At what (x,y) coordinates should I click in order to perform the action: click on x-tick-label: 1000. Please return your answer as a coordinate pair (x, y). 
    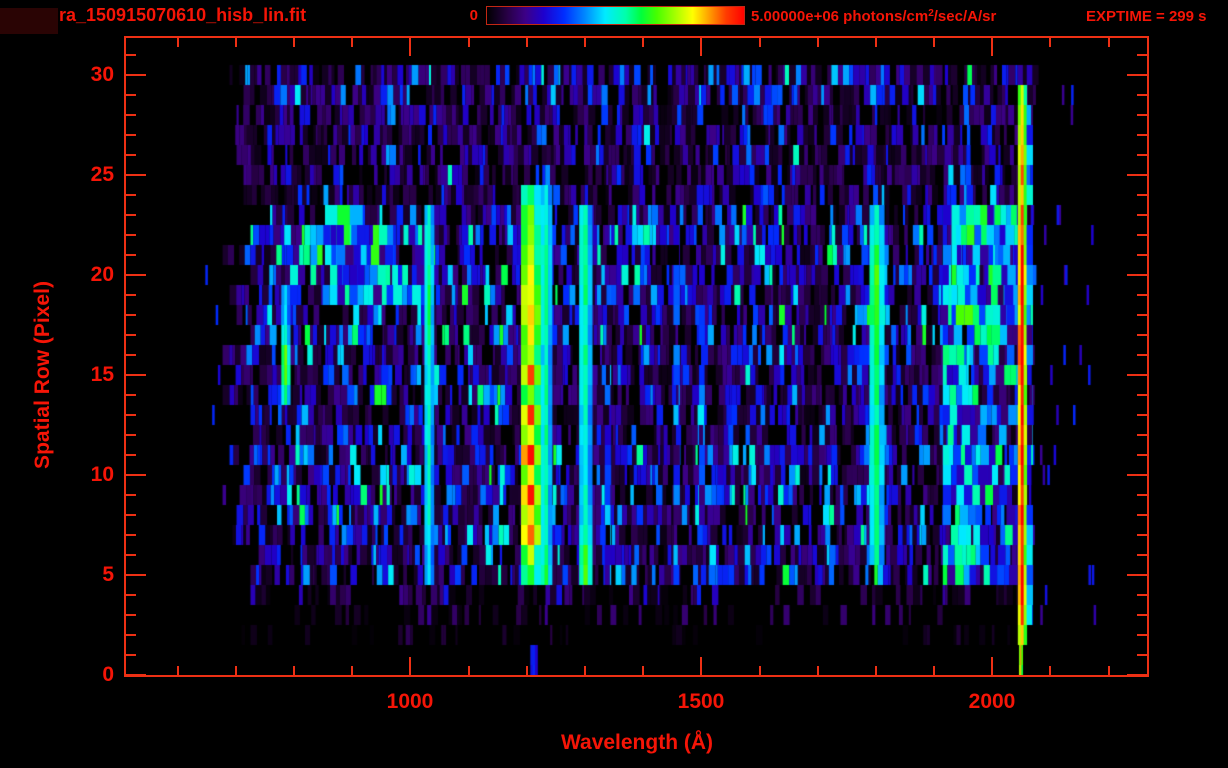
    Looking at the image, I should click on (410, 701).